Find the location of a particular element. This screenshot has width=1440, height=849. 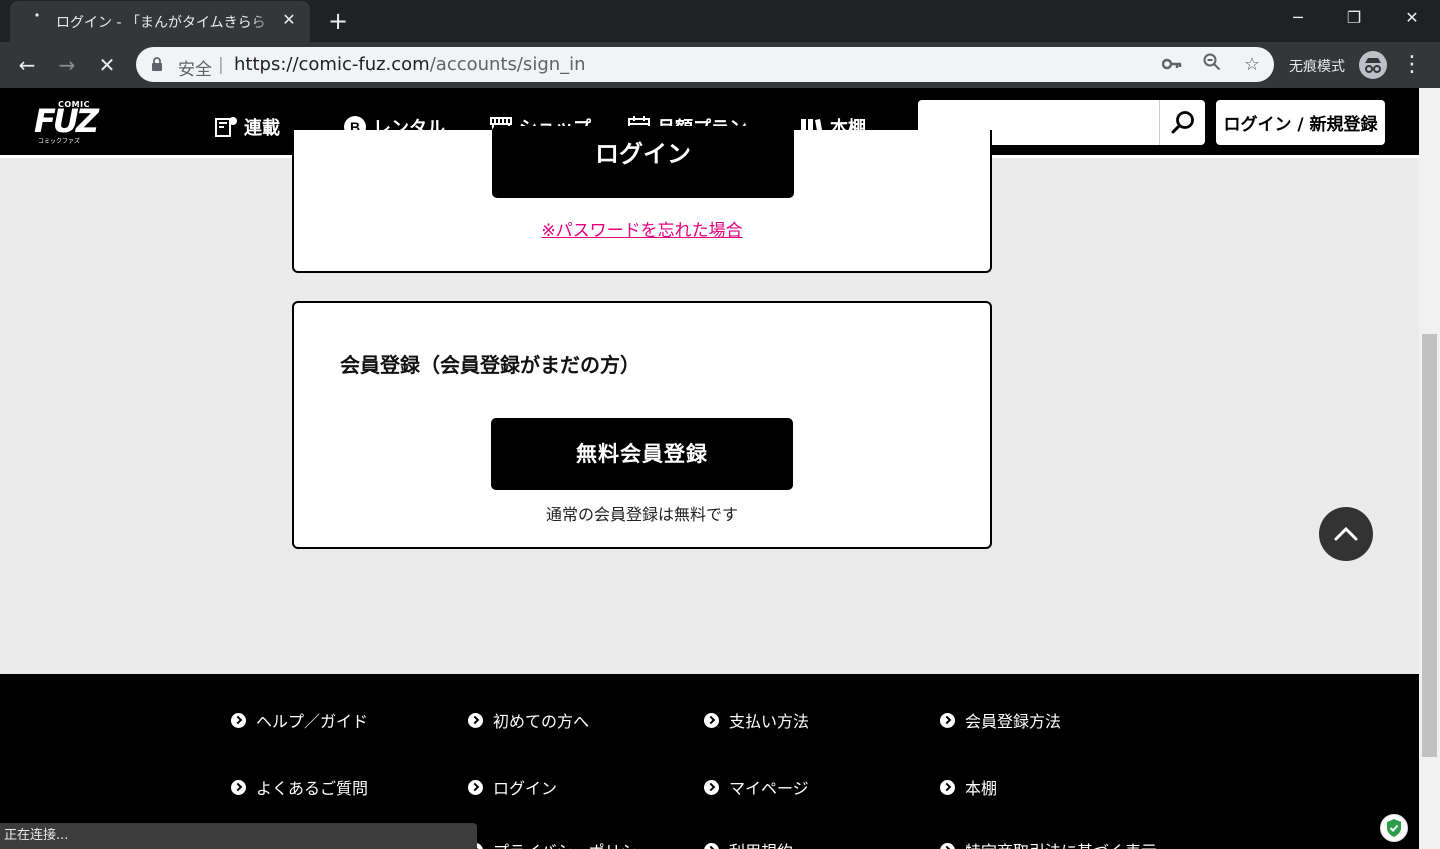

footer-link-login: ログイン is located at coordinates (512, 787).